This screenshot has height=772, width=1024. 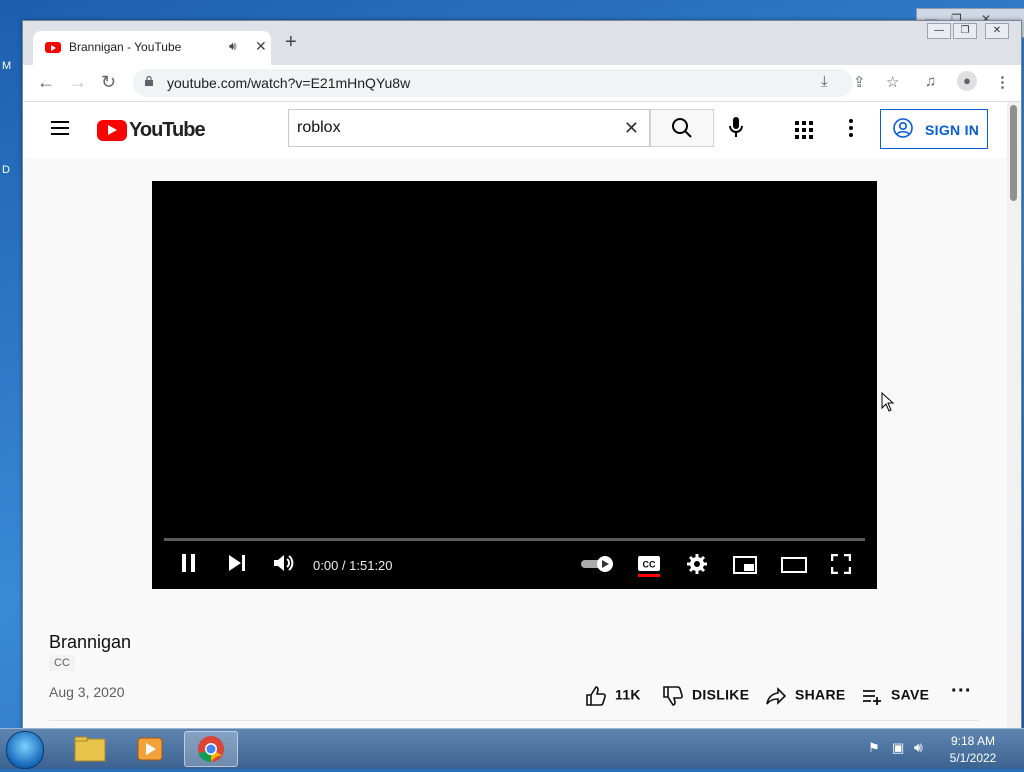 I want to click on tab-strip: Brannigan - YouTube 🔊︎ ✕ + — ❐ ✕, so click(x=522, y=43).